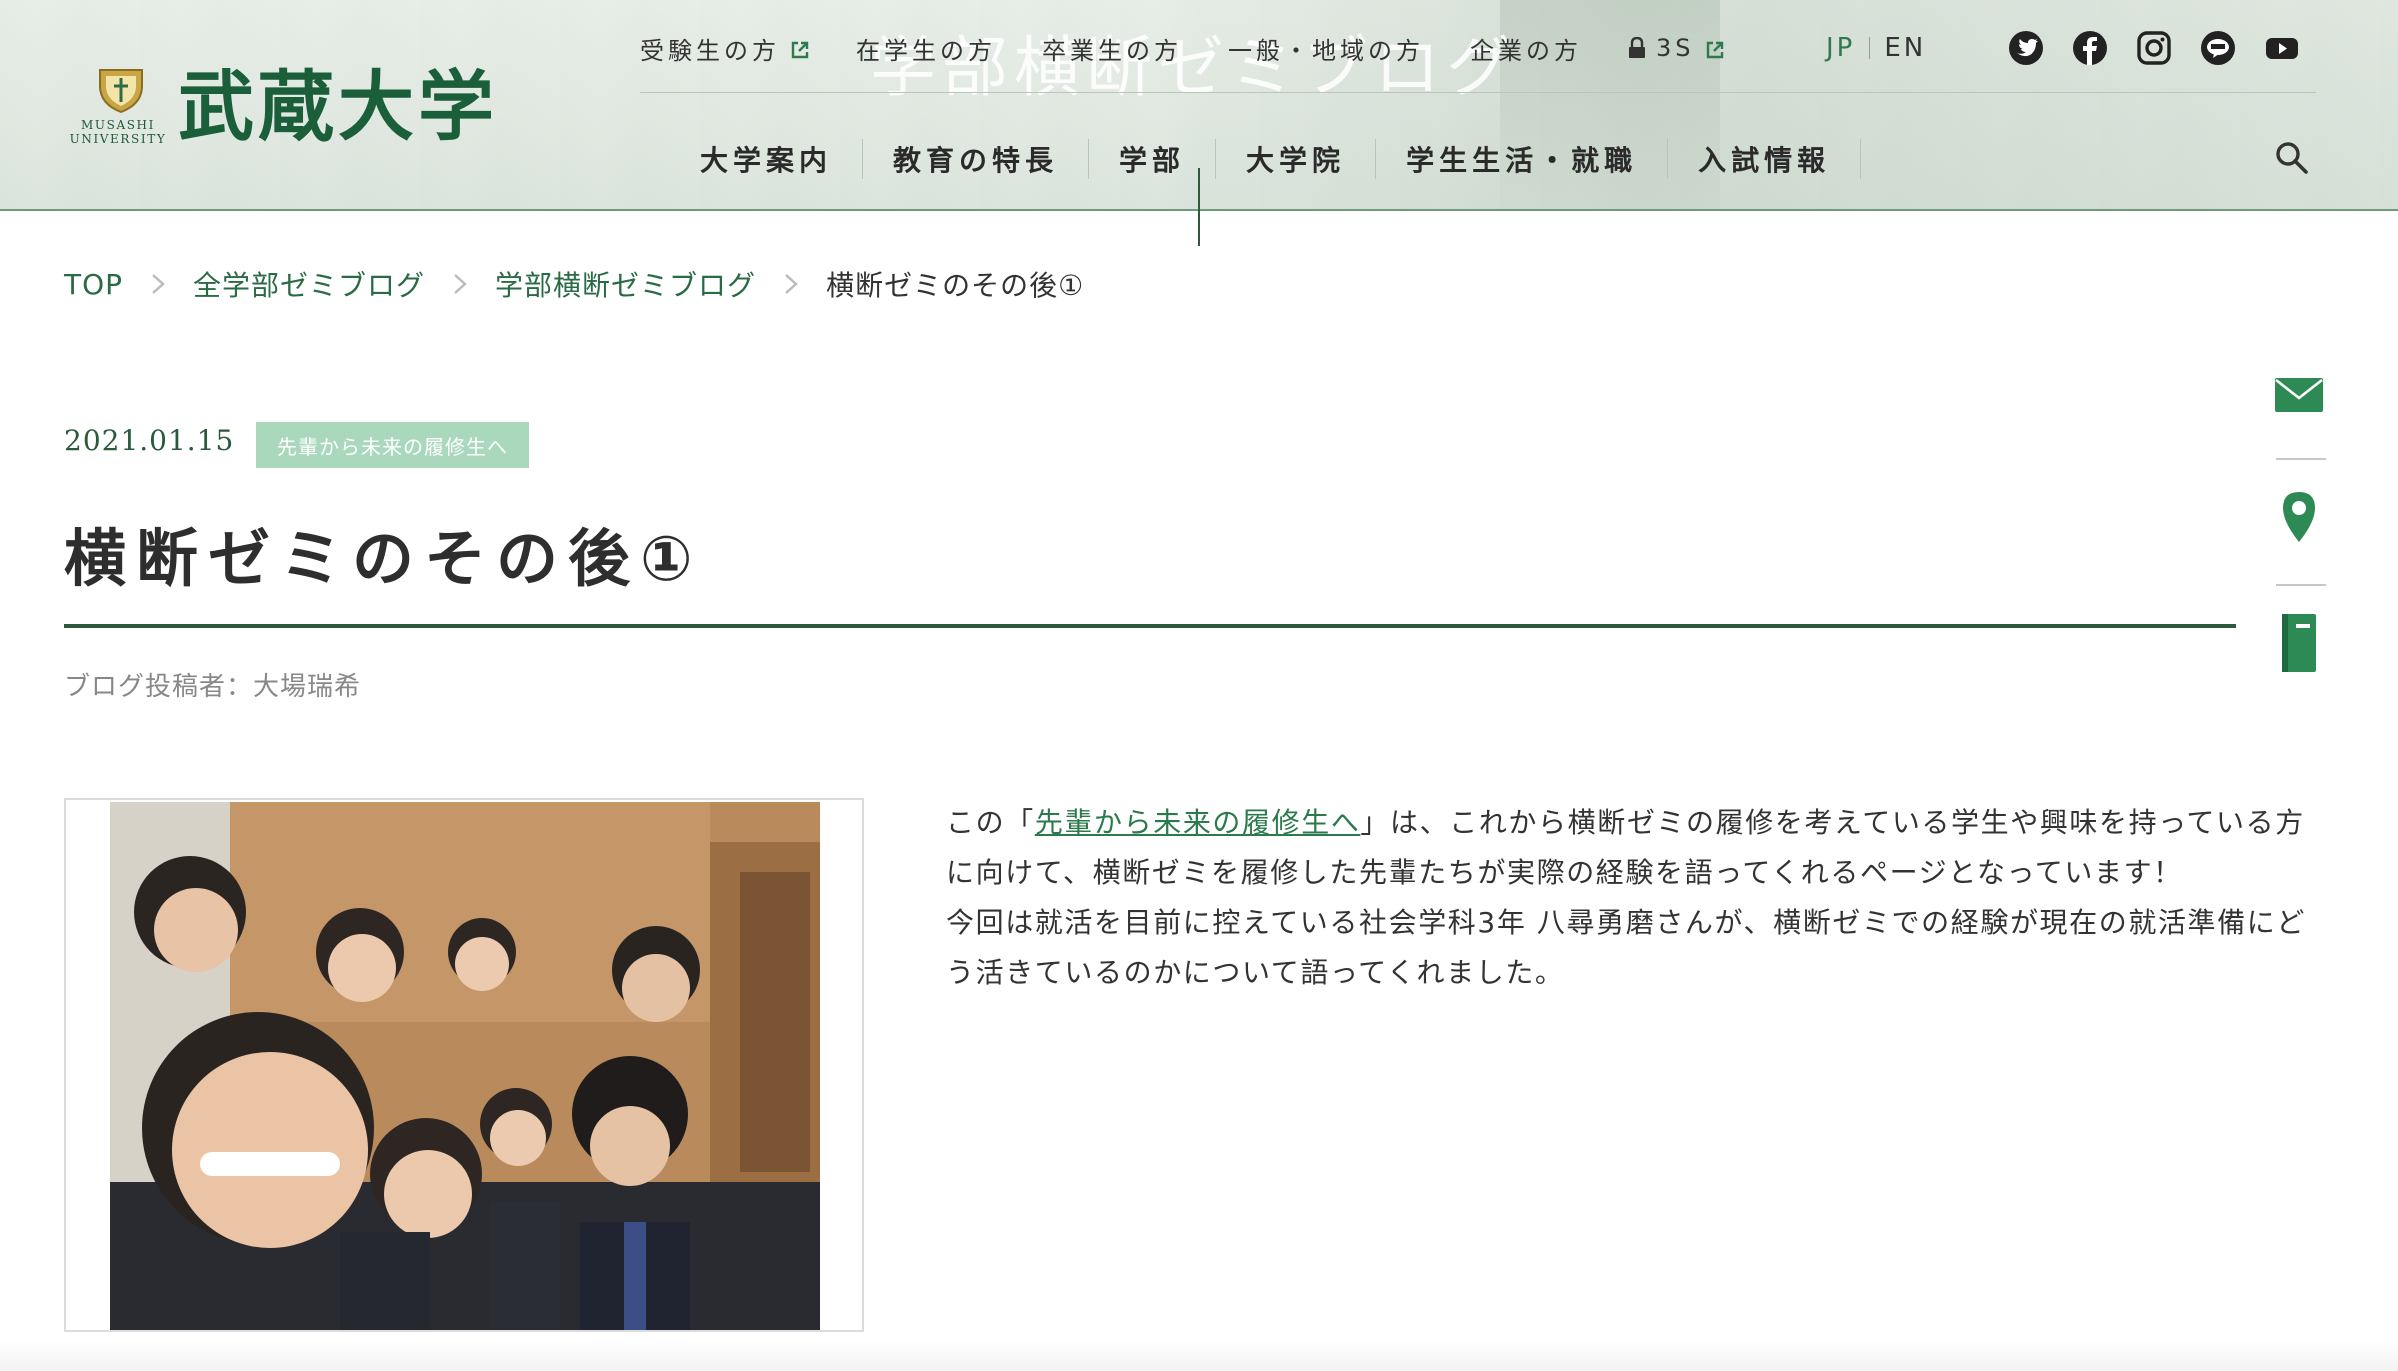 This screenshot has width=2398, height=1371. I want to click on main-nav-about: 大学案内, so click(752, 159).